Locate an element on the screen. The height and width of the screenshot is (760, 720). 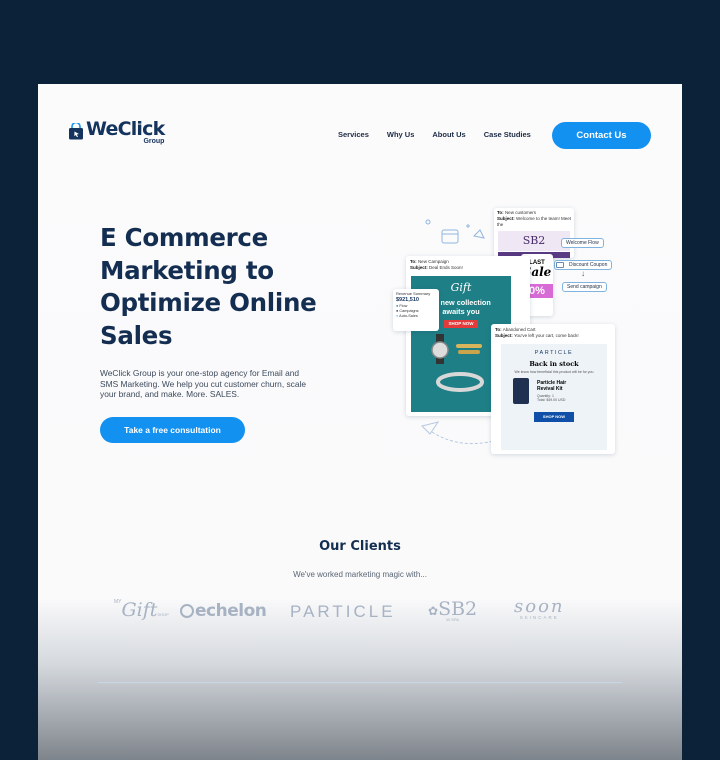
contact-us-button: Contact Us is located at coordinates (601, 135).